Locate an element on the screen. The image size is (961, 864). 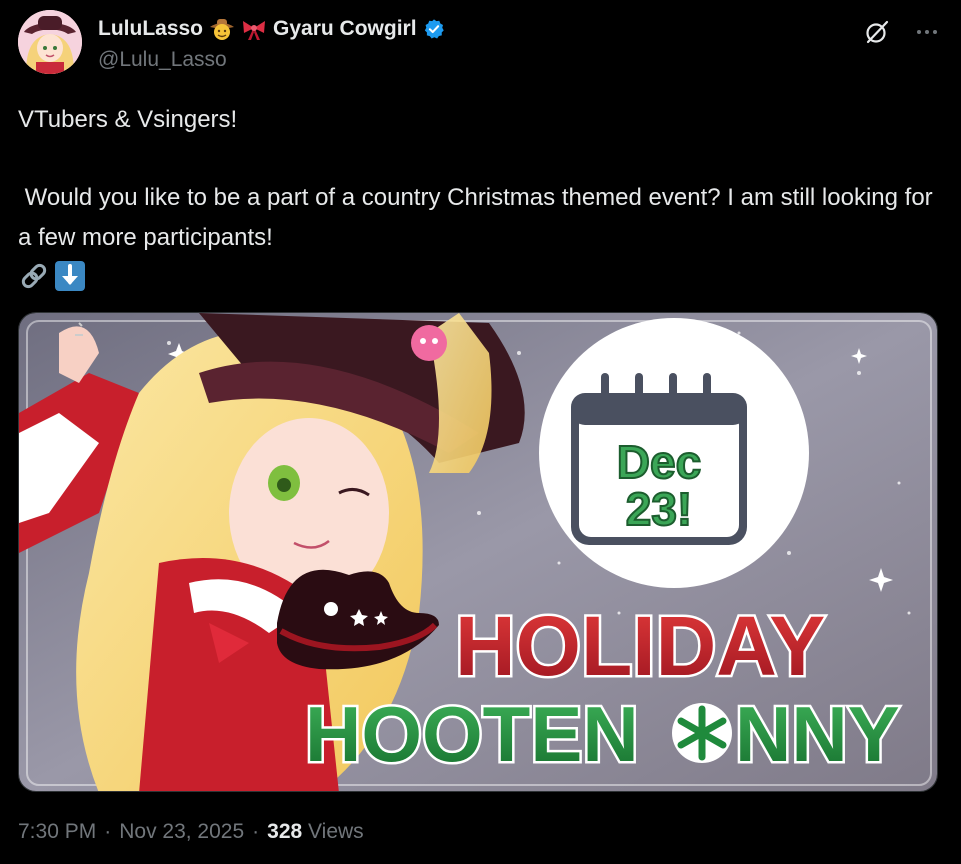
date-day: 23! is located at coordinates (659, 509).